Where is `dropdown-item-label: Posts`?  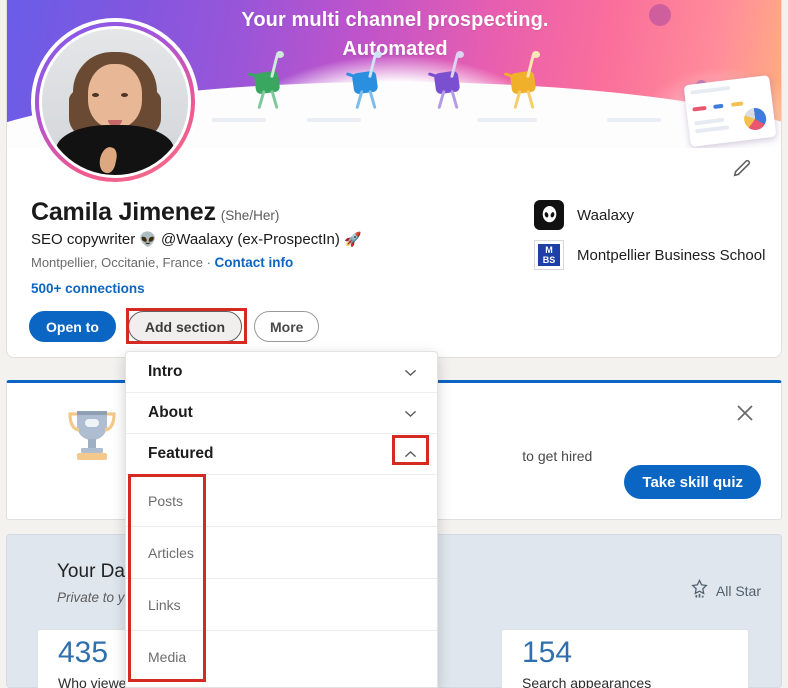
dropdown-item-label: Posts is located at coordinates (166, 500).